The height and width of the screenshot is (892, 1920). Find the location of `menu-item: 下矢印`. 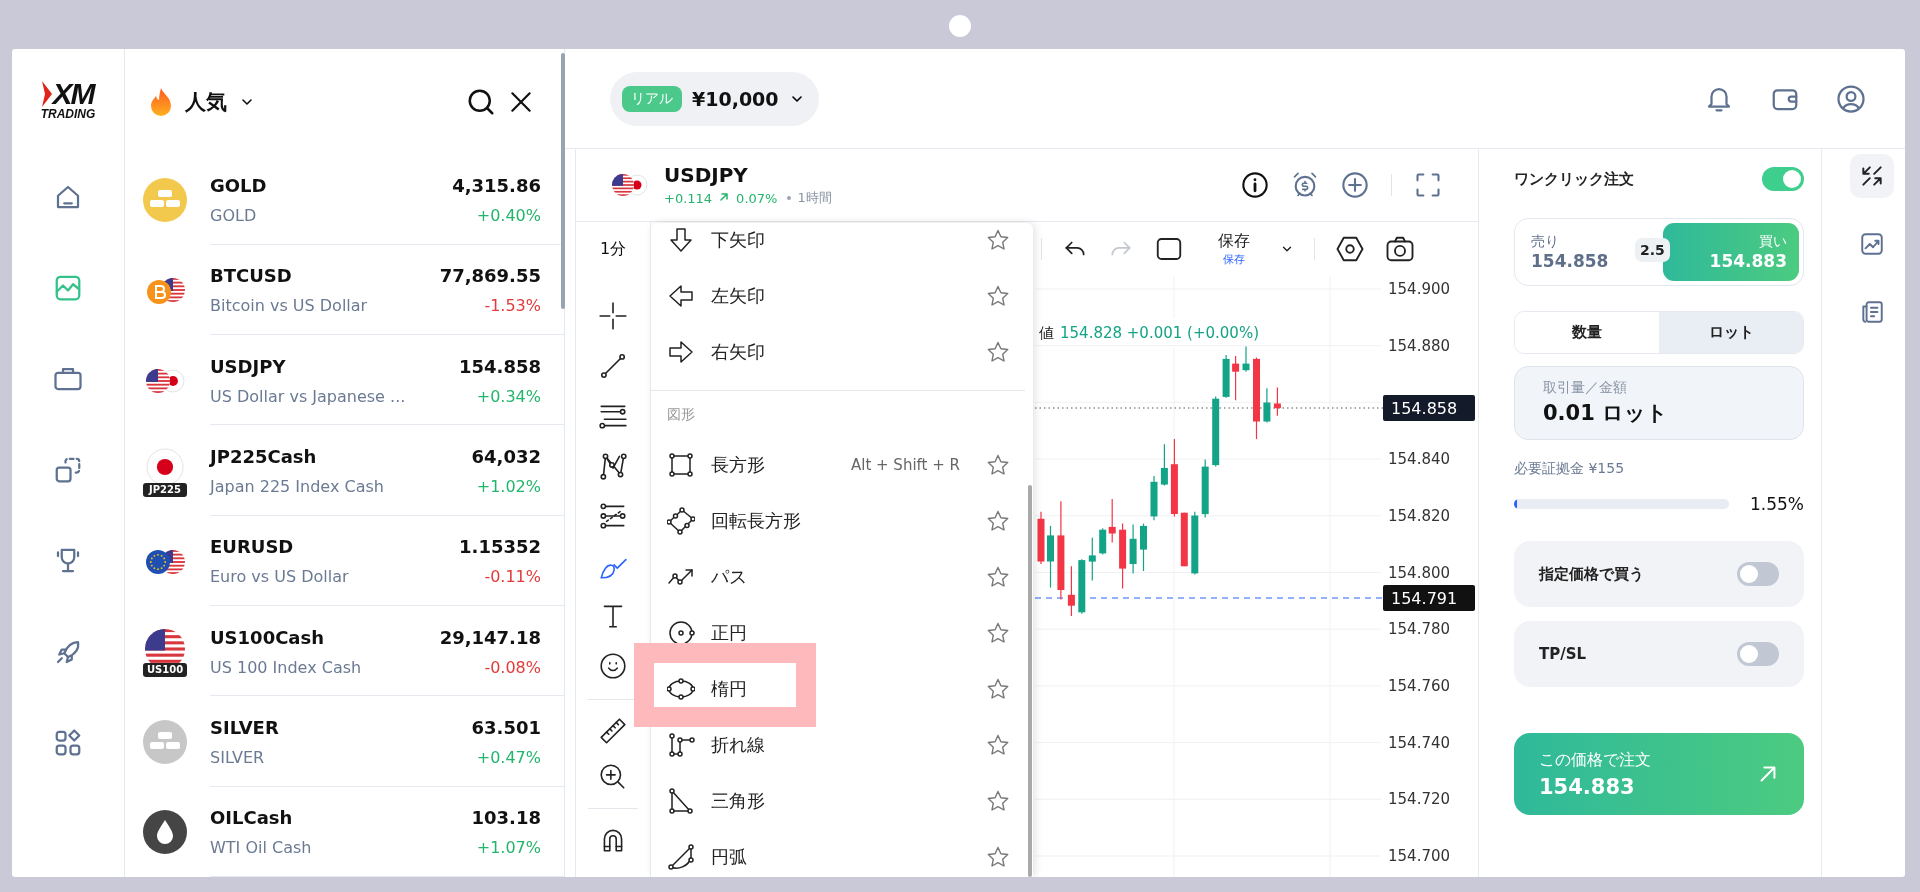

menu-item: 下矢印 is located at coordinates (842, 245).